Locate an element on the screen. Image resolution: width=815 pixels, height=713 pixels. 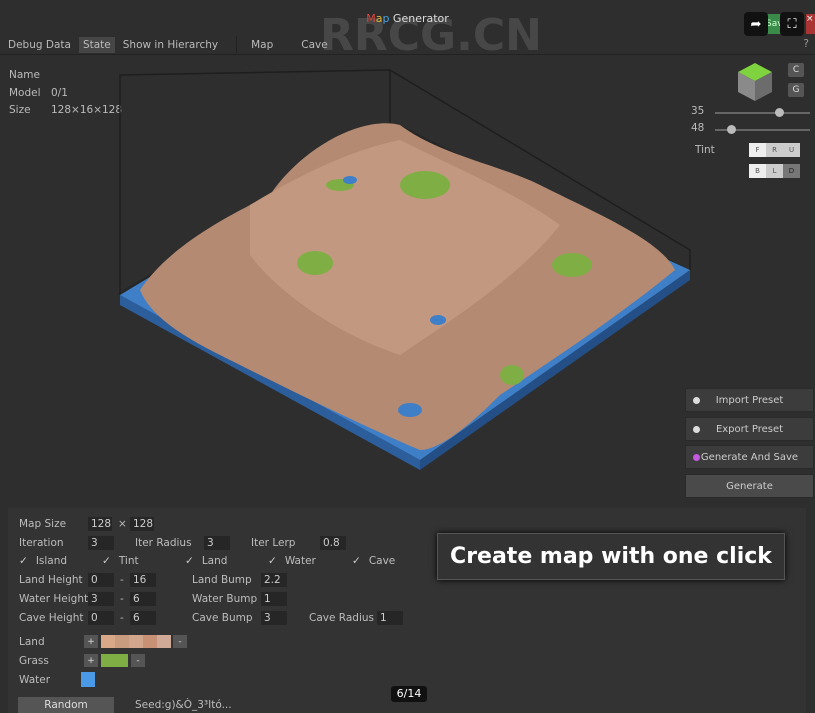
map-height-field: 128 is located at coordinates (142, 524).